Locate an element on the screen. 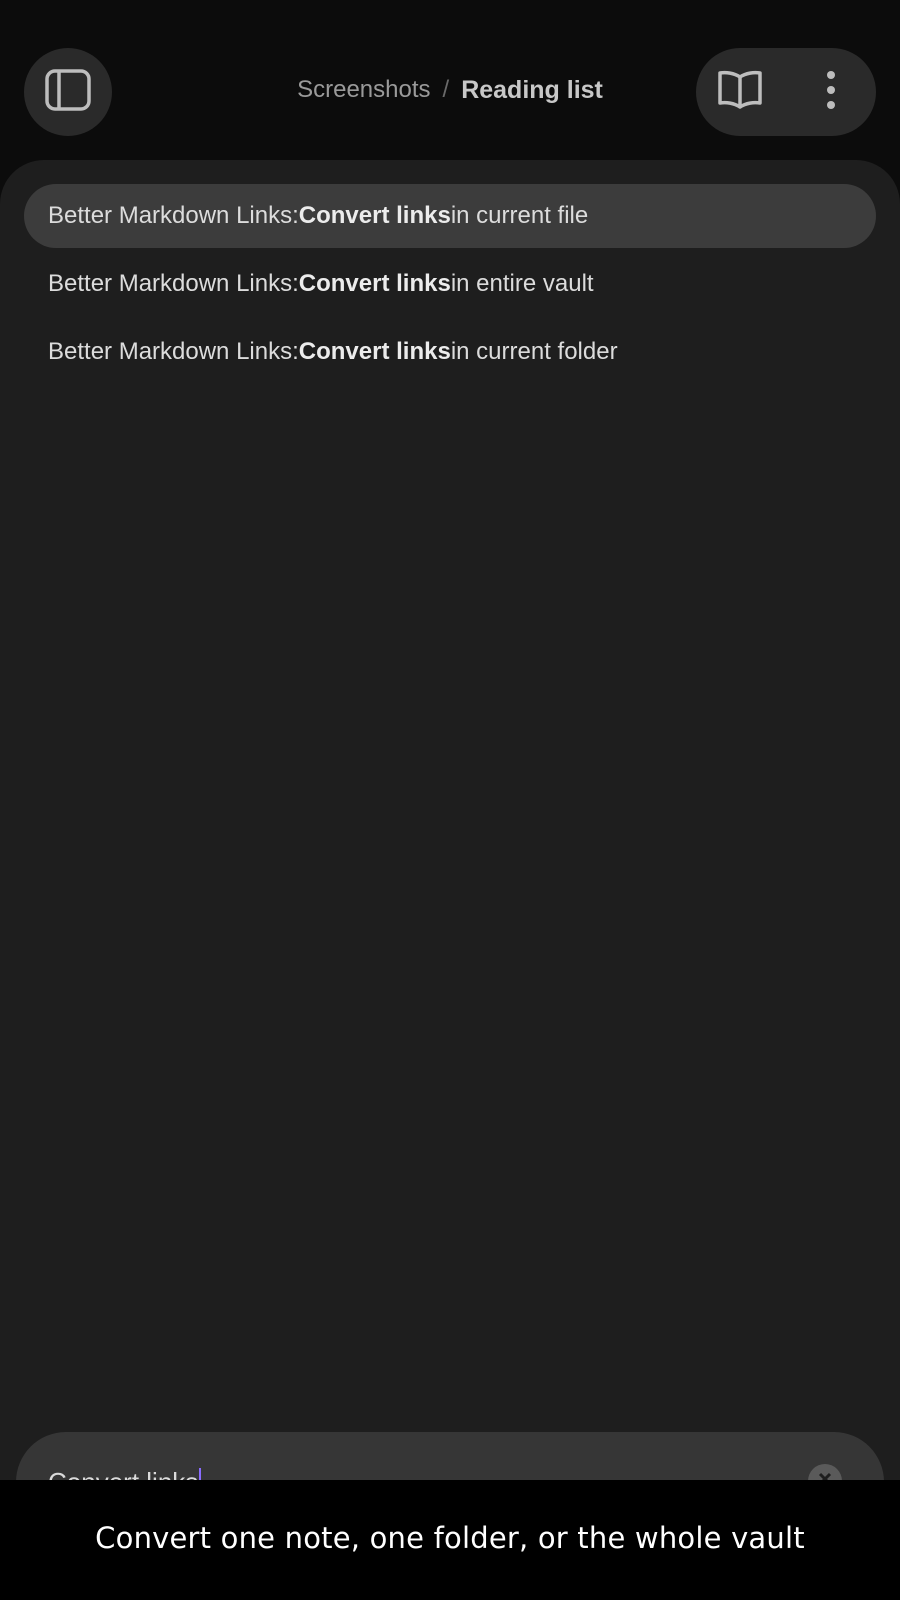  suggestion-suffix: in current file is located at coordinates (519, 215).